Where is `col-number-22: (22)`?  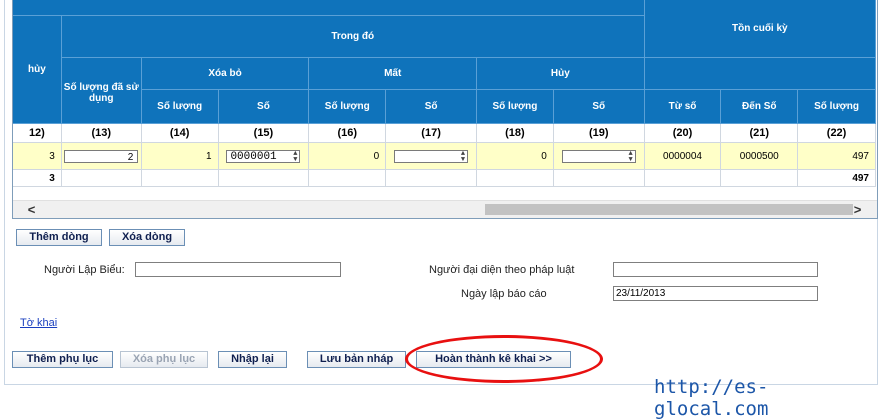 col-number-22: (22) is located at coordinates (836, 133).